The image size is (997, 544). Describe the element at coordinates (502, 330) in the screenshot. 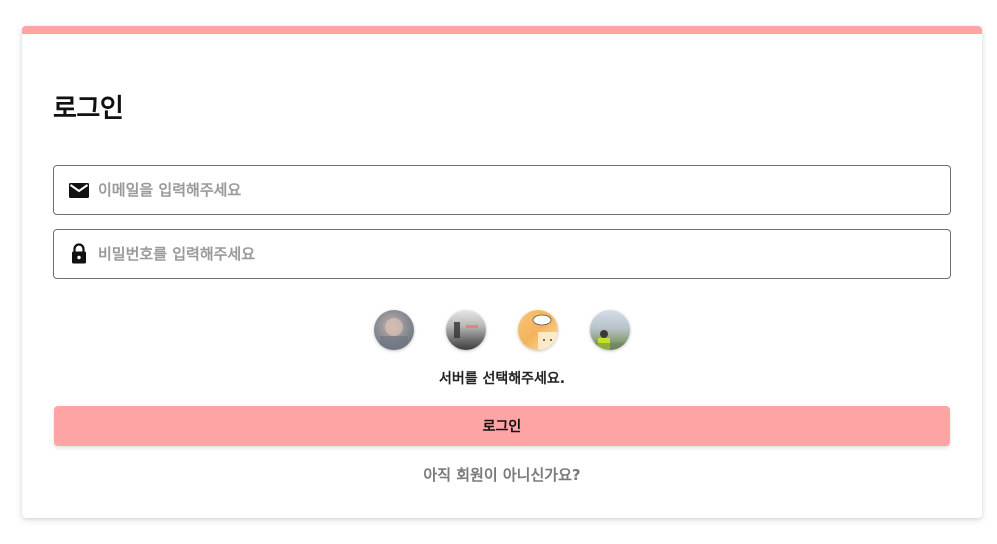

I see `server-selector` at that location.